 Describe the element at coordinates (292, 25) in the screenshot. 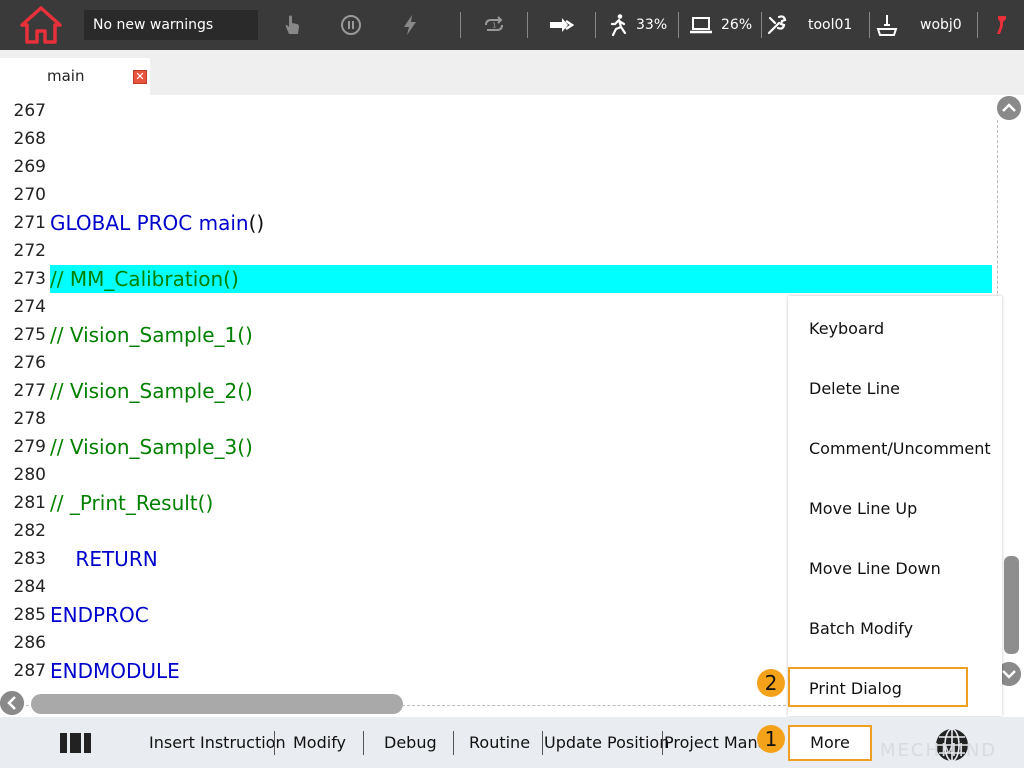

I see `hand-icon` at that location.